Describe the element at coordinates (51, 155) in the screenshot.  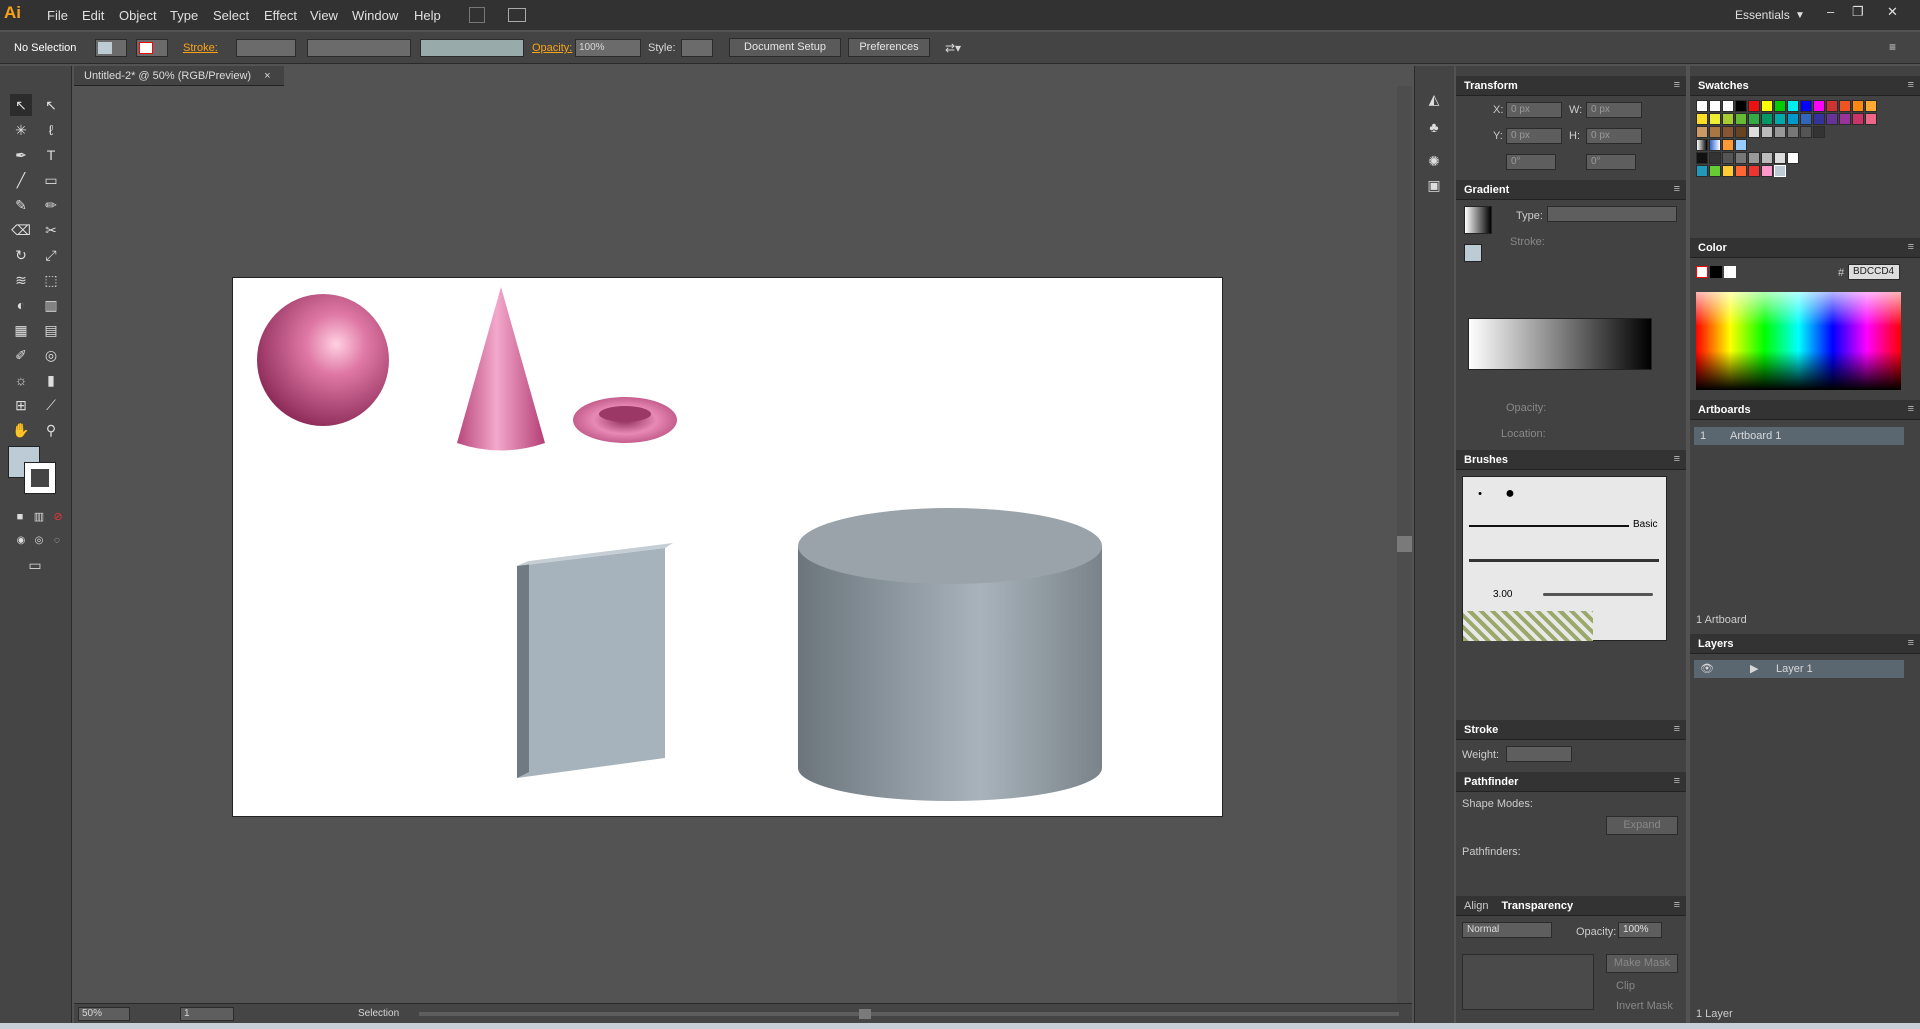
I see `type-tool-icon: T` at that location.